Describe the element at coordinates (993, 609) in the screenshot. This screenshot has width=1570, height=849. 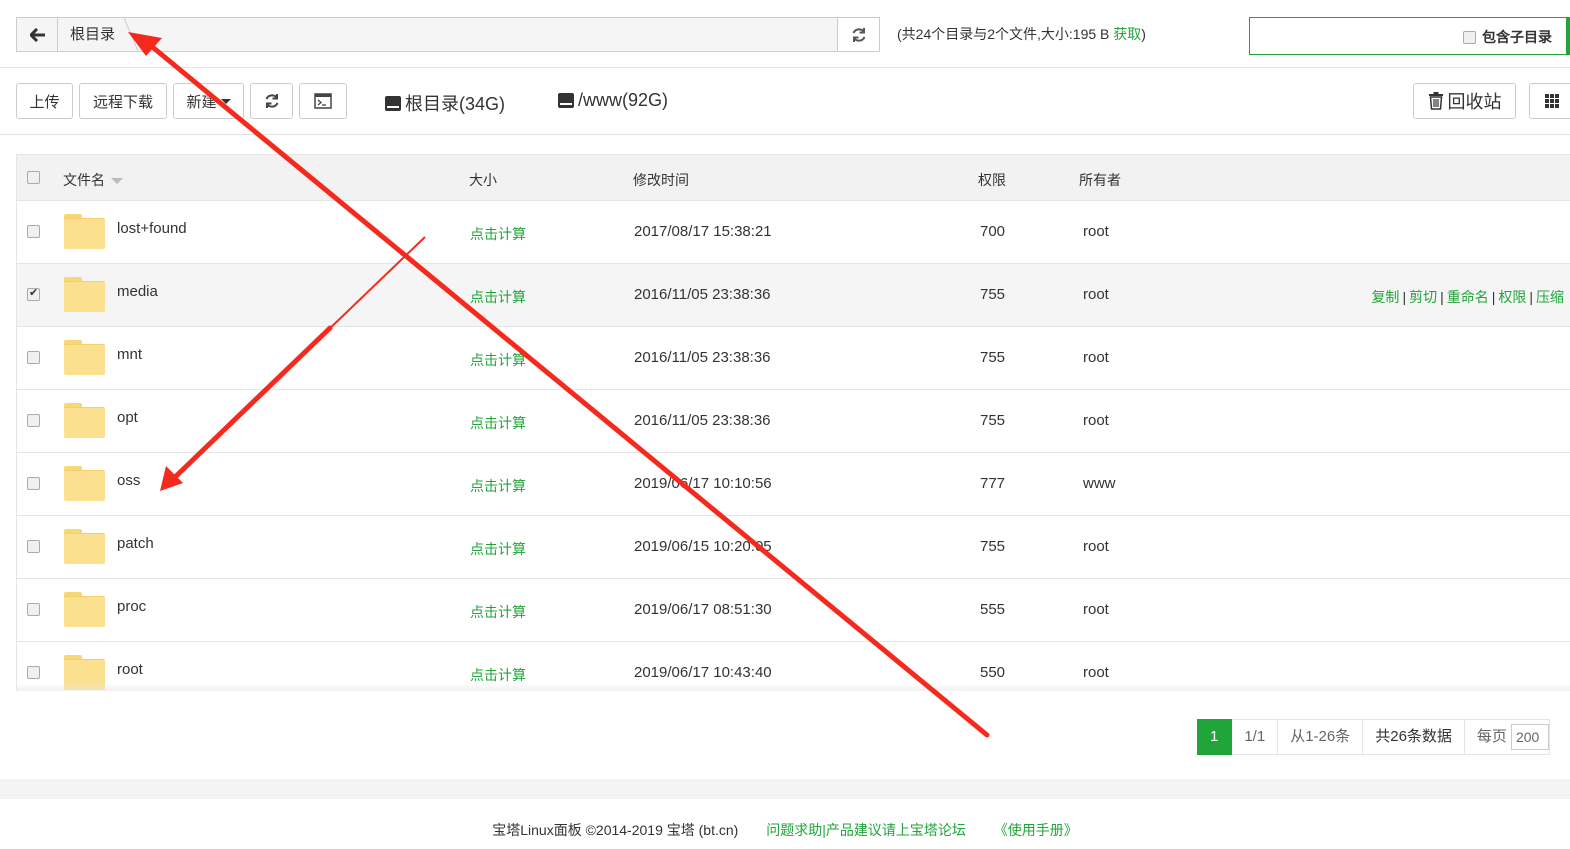
I see `file-perm: 555` at that location.